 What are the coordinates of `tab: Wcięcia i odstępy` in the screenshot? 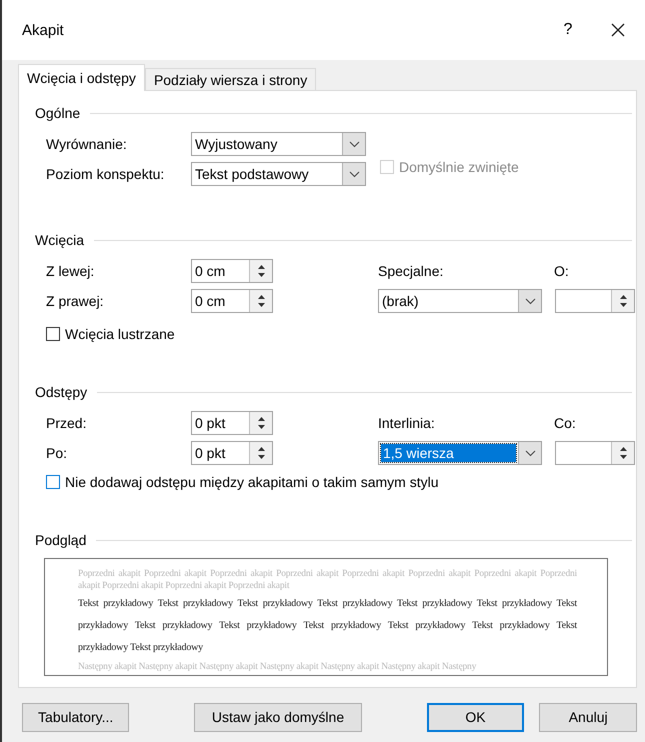 It's located at (81, 77).